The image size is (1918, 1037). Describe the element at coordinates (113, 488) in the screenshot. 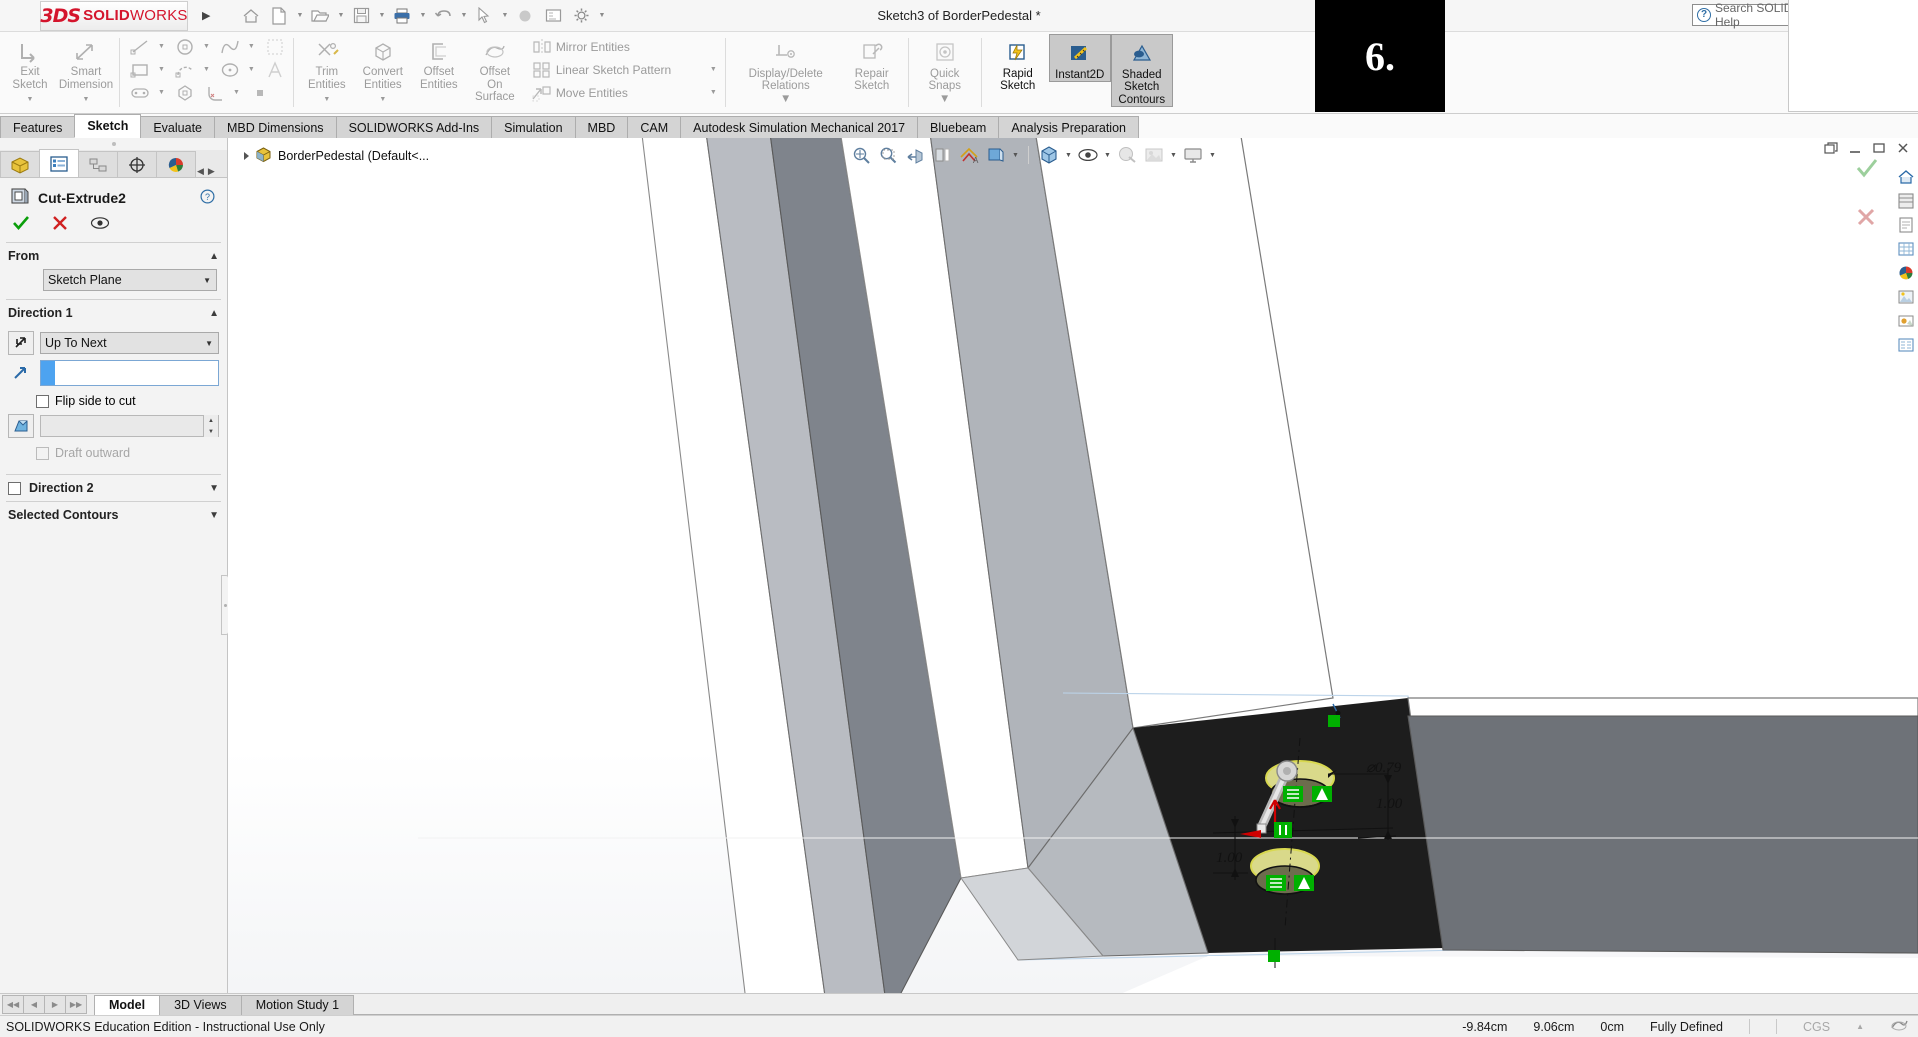

I see `section-header-direction-2: Direction 2 ▼` at that location.